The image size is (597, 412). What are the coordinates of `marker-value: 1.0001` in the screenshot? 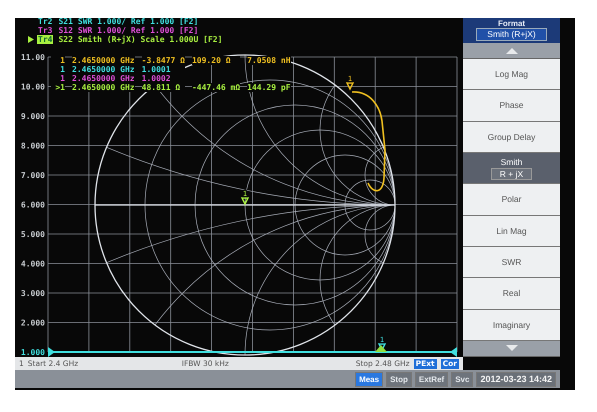 It's located at (163, 69).